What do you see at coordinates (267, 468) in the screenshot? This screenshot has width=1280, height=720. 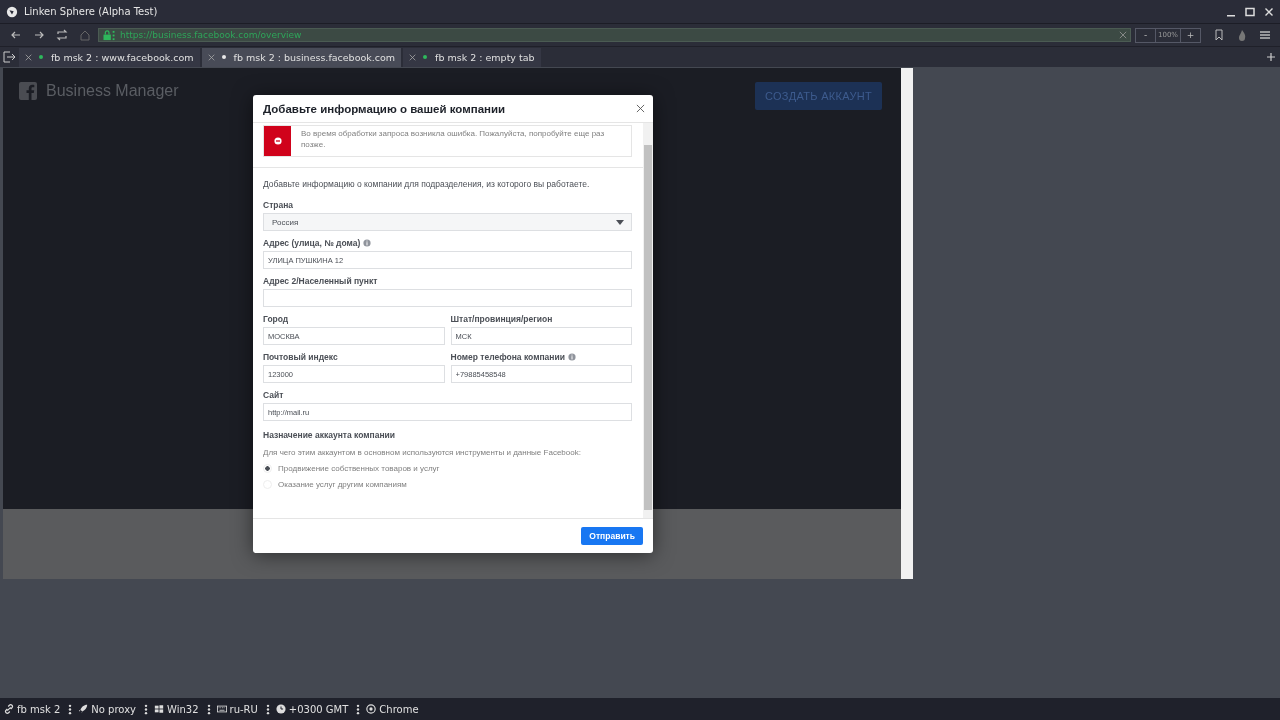 I see `radio-button` at bounding box center [267, 468].